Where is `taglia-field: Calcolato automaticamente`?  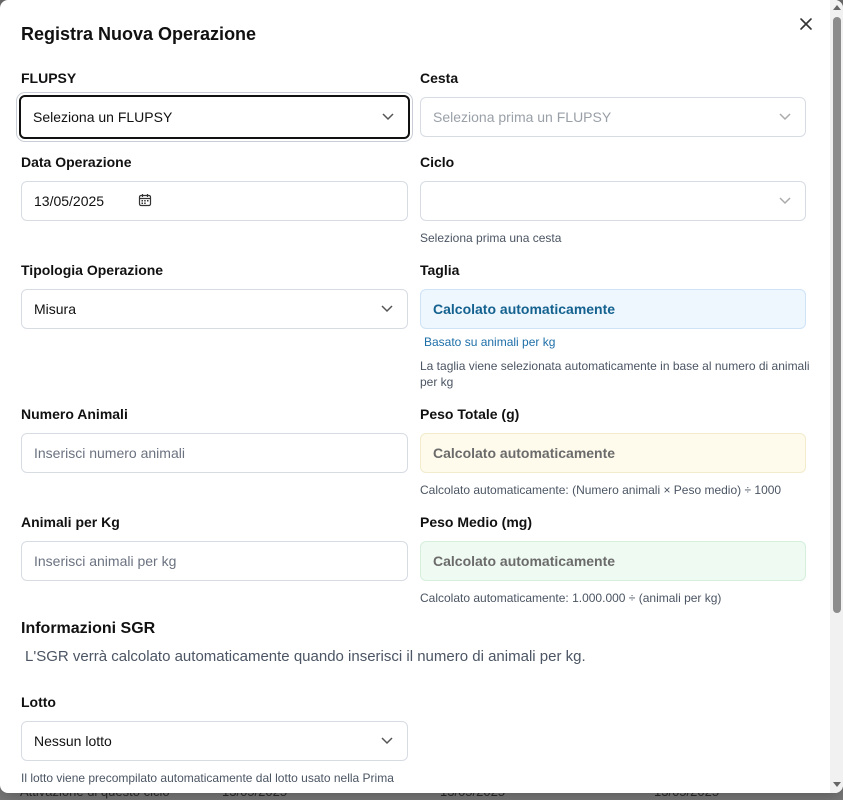 taglia-field: Calcolato automaticamente is located at coordinates (613, 309).